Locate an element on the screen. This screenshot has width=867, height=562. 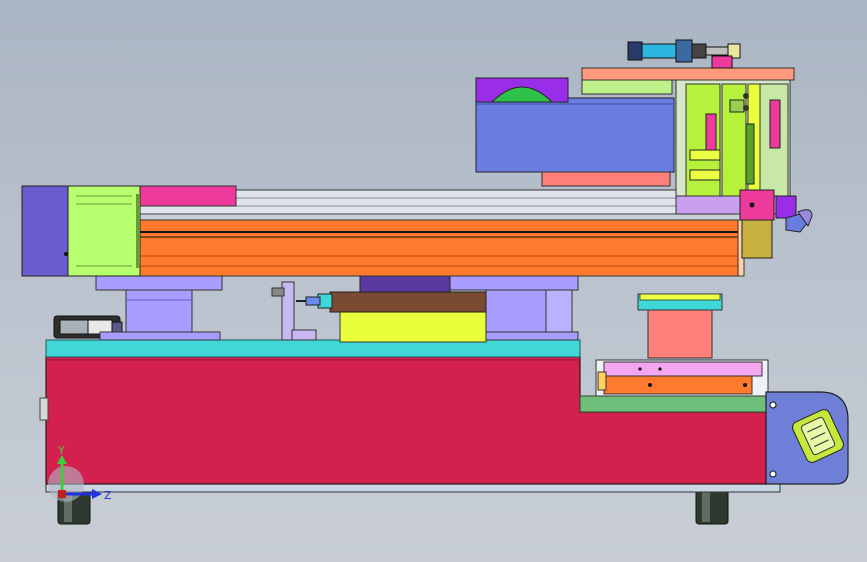
salmon-bar is located at coordinates (606, 179).